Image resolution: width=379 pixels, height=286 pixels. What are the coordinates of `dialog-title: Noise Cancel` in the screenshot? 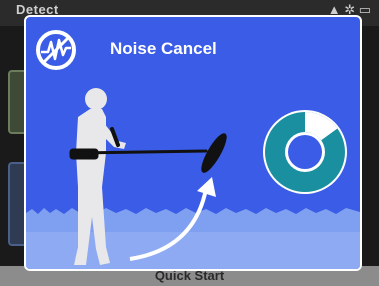 It's located at (163, 48).